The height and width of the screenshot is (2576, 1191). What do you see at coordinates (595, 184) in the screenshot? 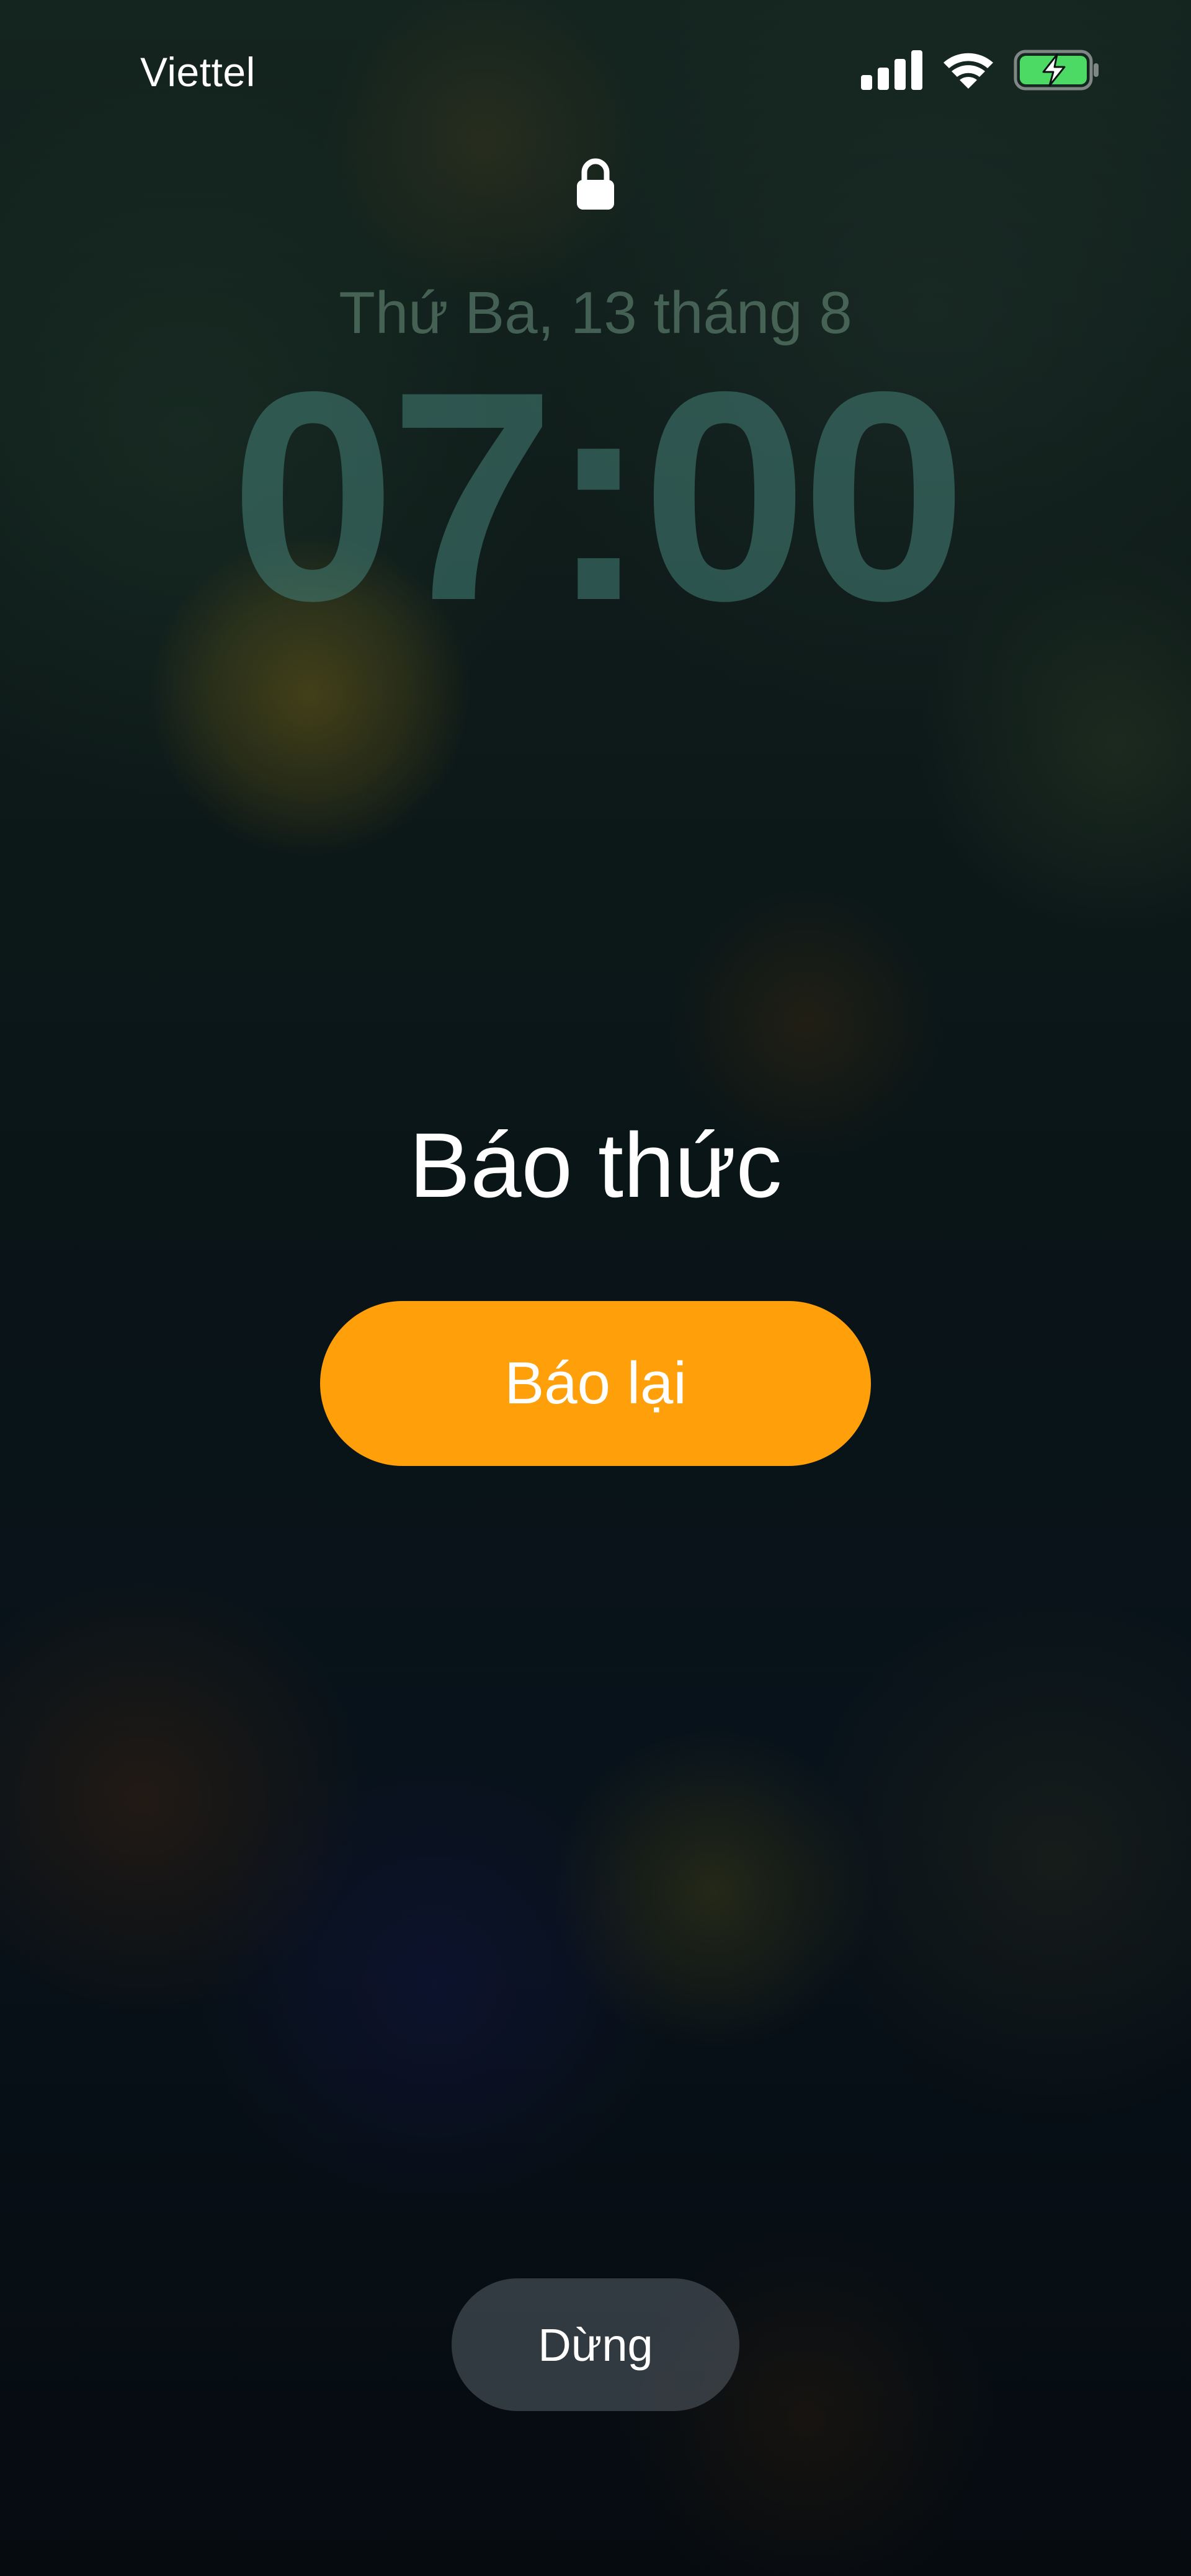
I see `lock-icon` at bounding box center [595, 184].